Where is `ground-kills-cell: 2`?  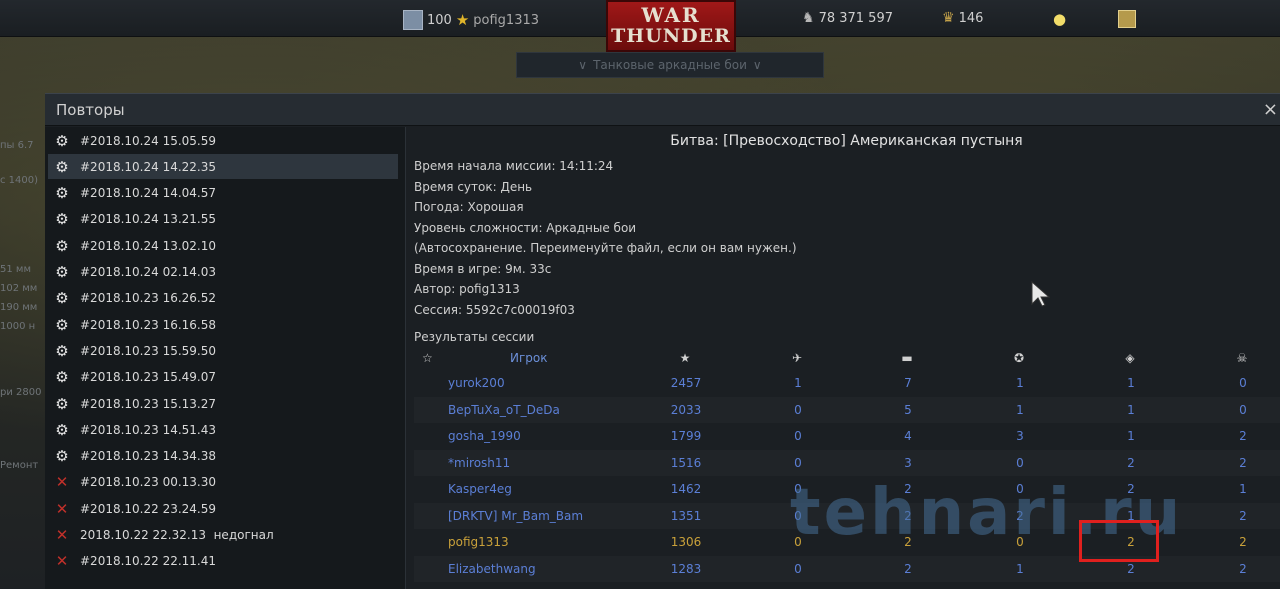 ground-kills-cell: 2 is located at coordinates (908, 568).